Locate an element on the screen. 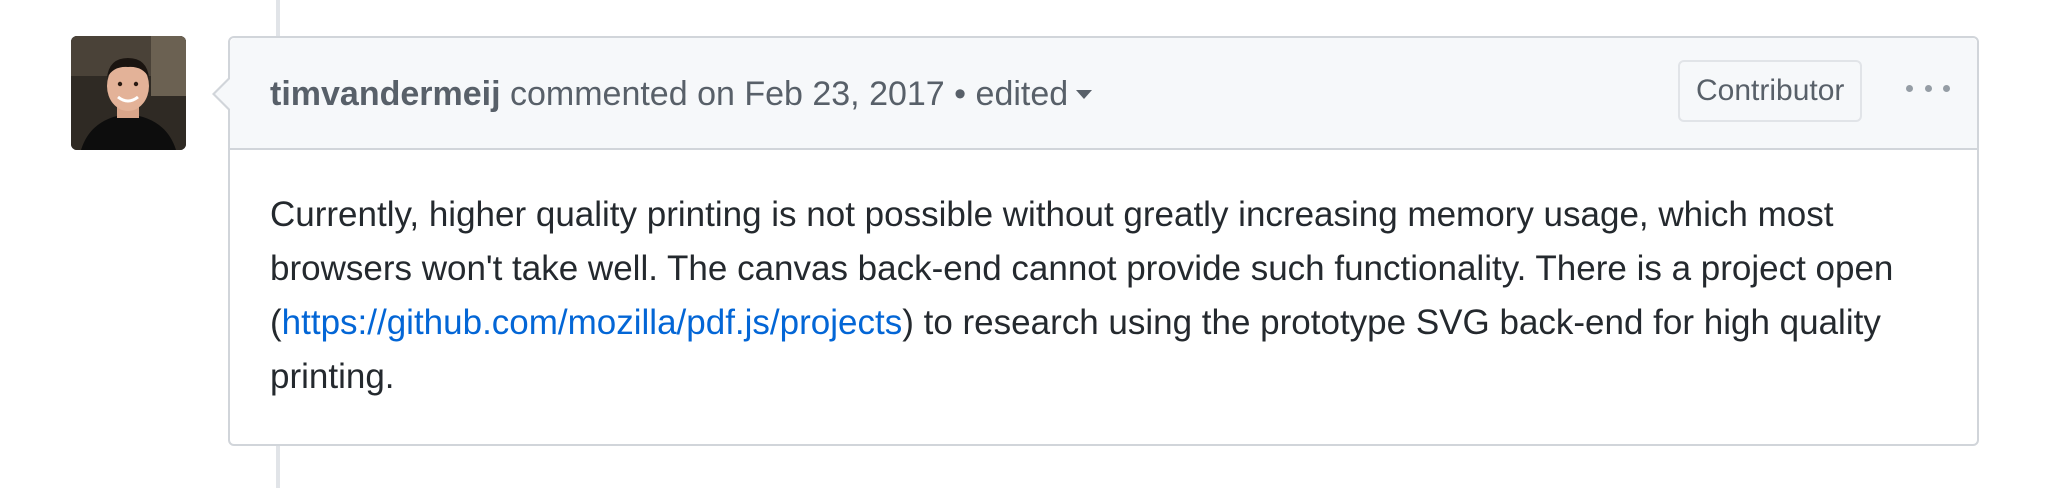 The height and width of the screenshot is (488, 2048). comment-timestamp: commented on Feb 23, 2017 is located at coordinates (727, 94).